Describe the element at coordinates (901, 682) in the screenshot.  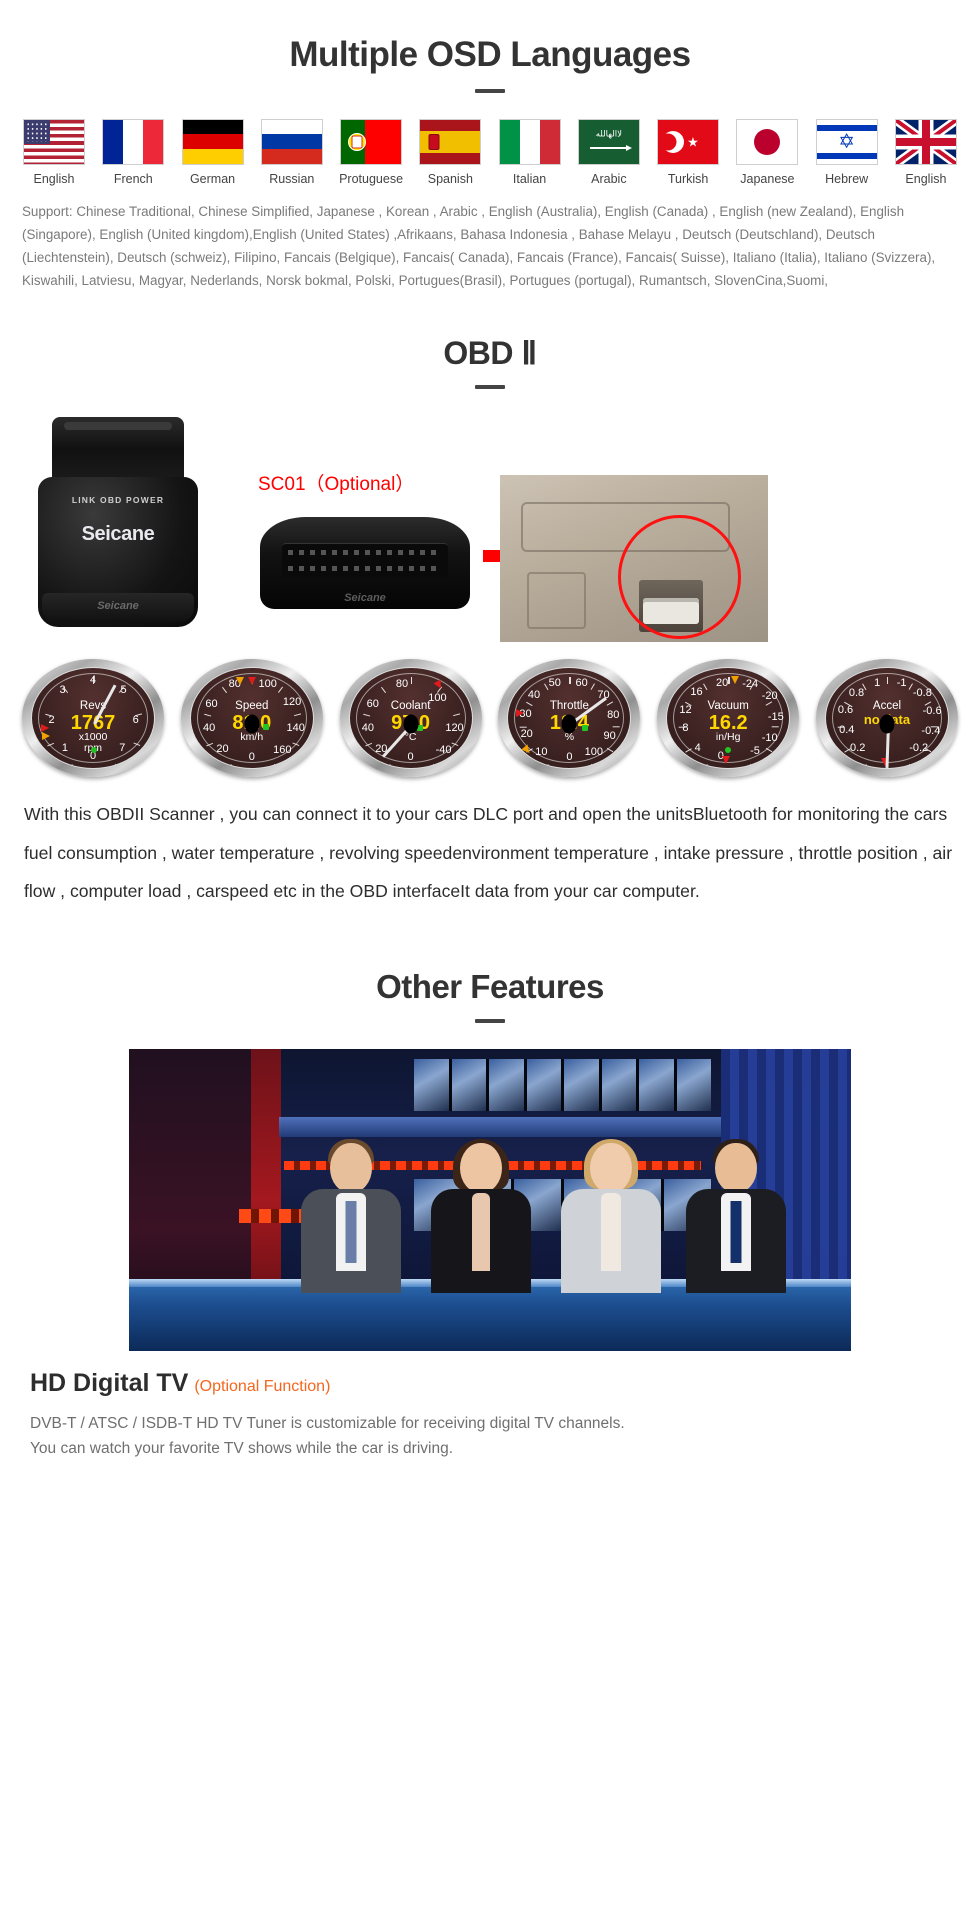
I see `gauge-tick-label: -1` at that location.